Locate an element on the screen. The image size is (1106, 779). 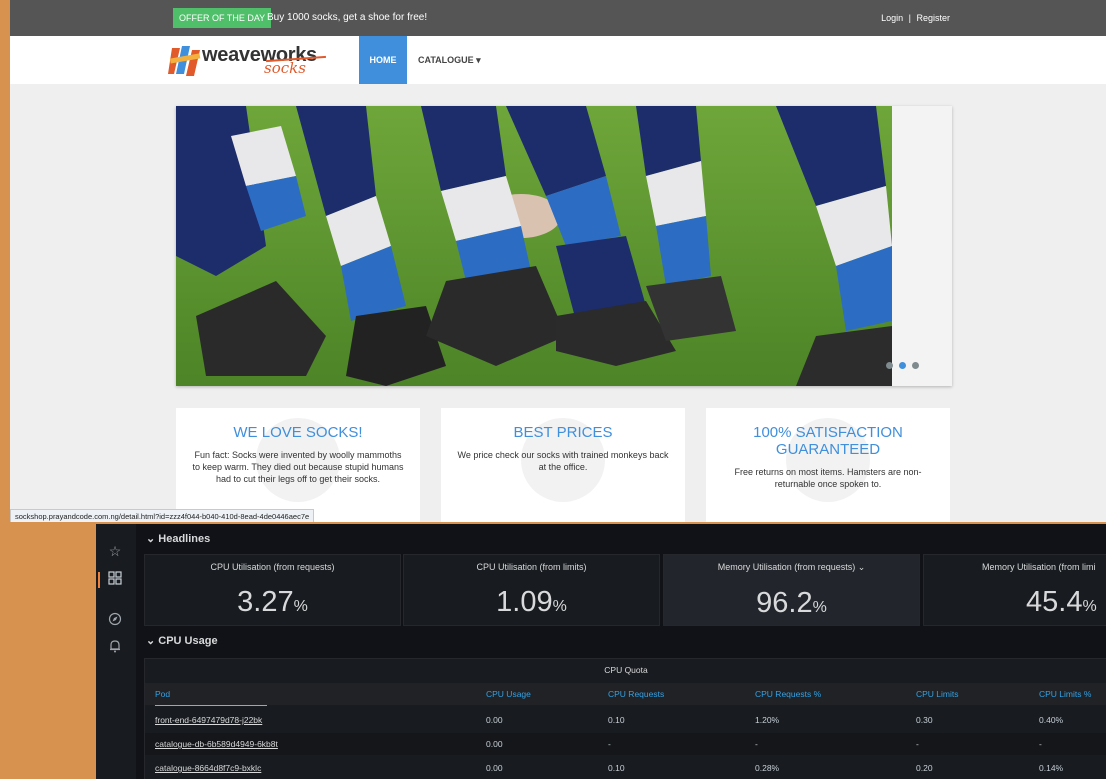
panel-value: 96.2% is located at coordinates (791, 603).